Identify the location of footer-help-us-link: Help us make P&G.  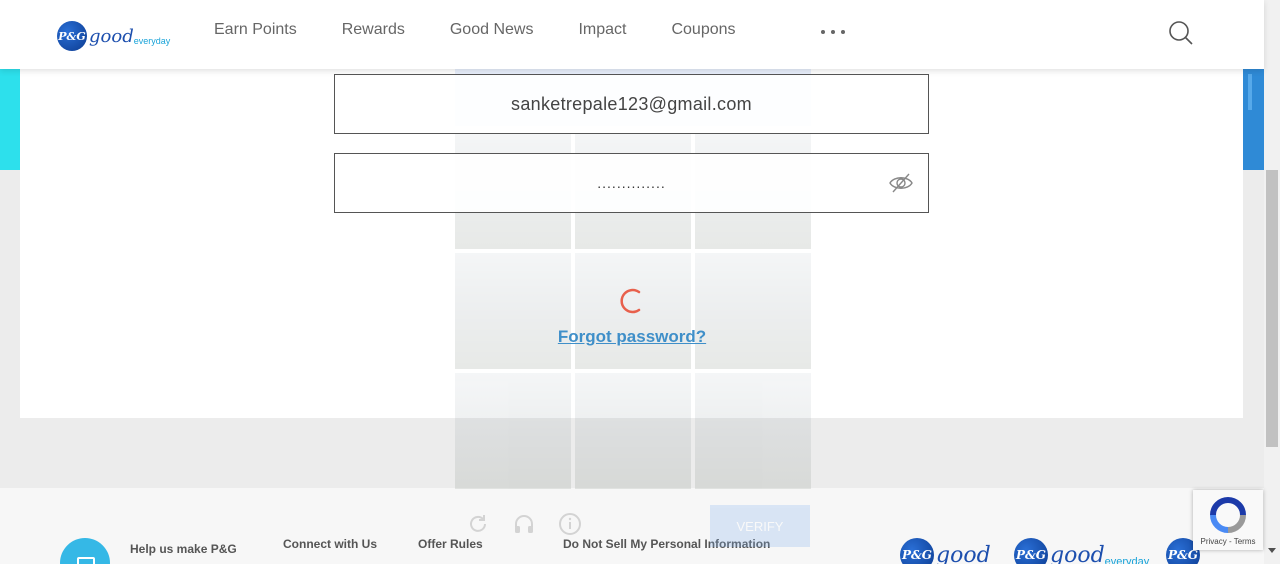
(183, 549).